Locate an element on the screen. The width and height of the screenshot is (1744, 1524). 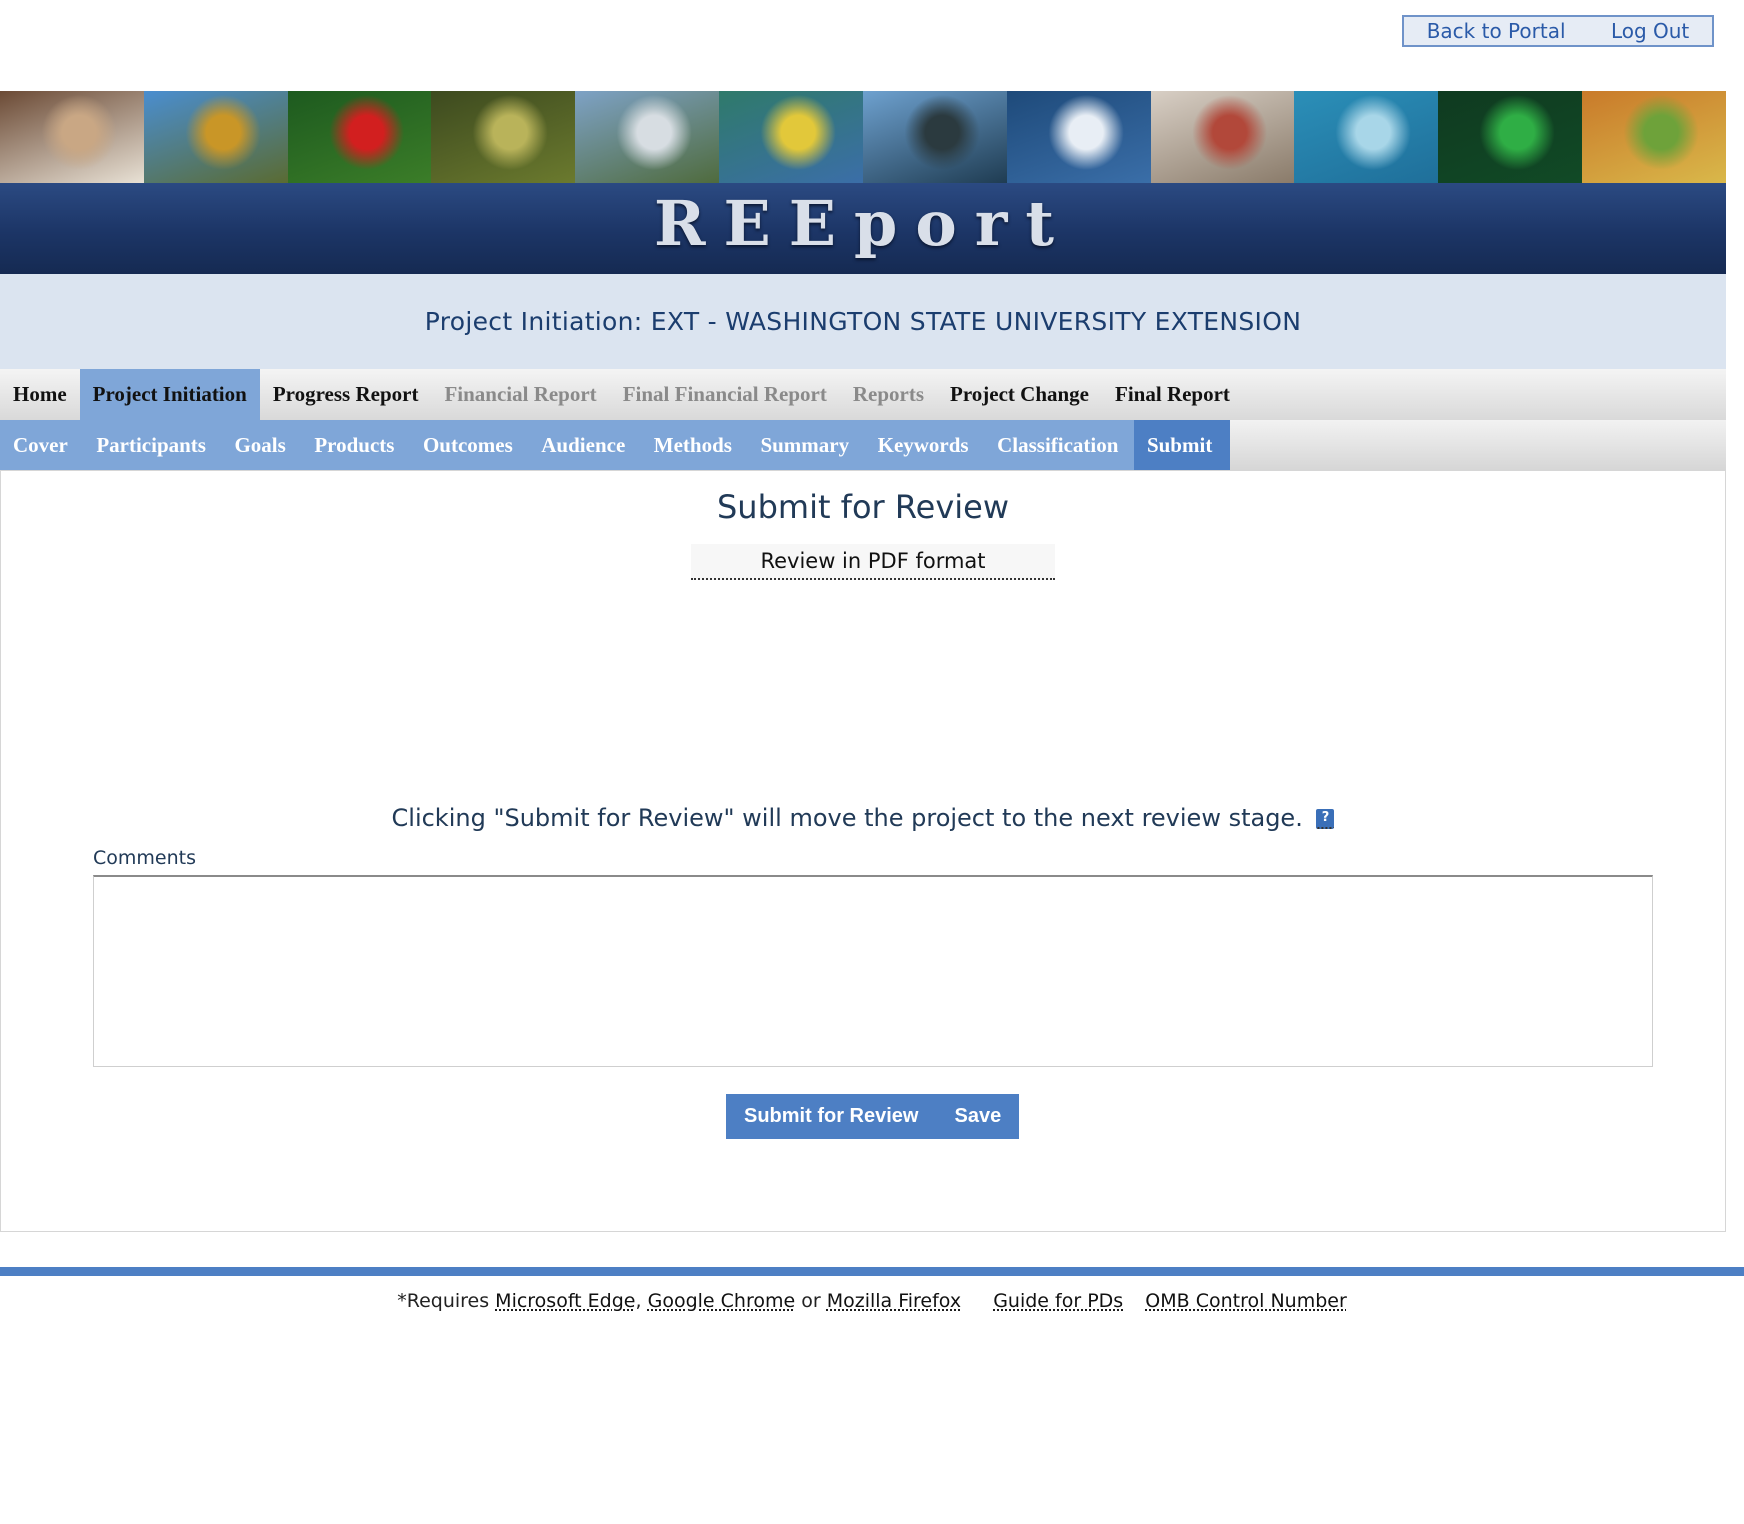
logo-band: REEport is located at coordinates (863, 228).